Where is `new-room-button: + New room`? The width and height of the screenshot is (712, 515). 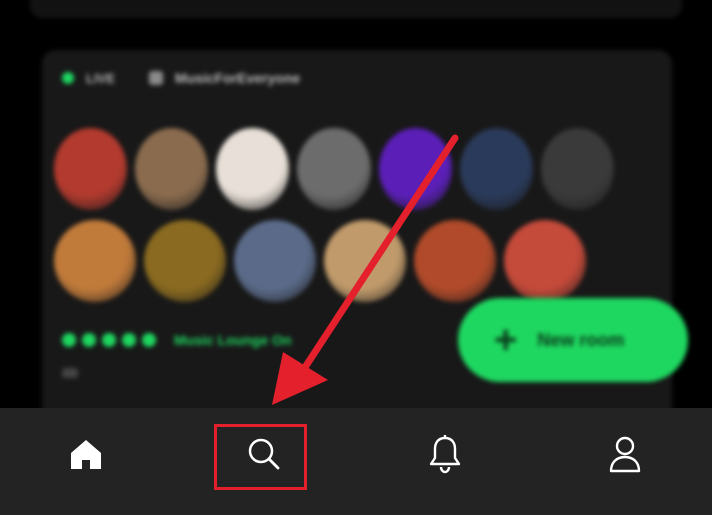
new-room-button: + New room is located at coordinates (573, 340).